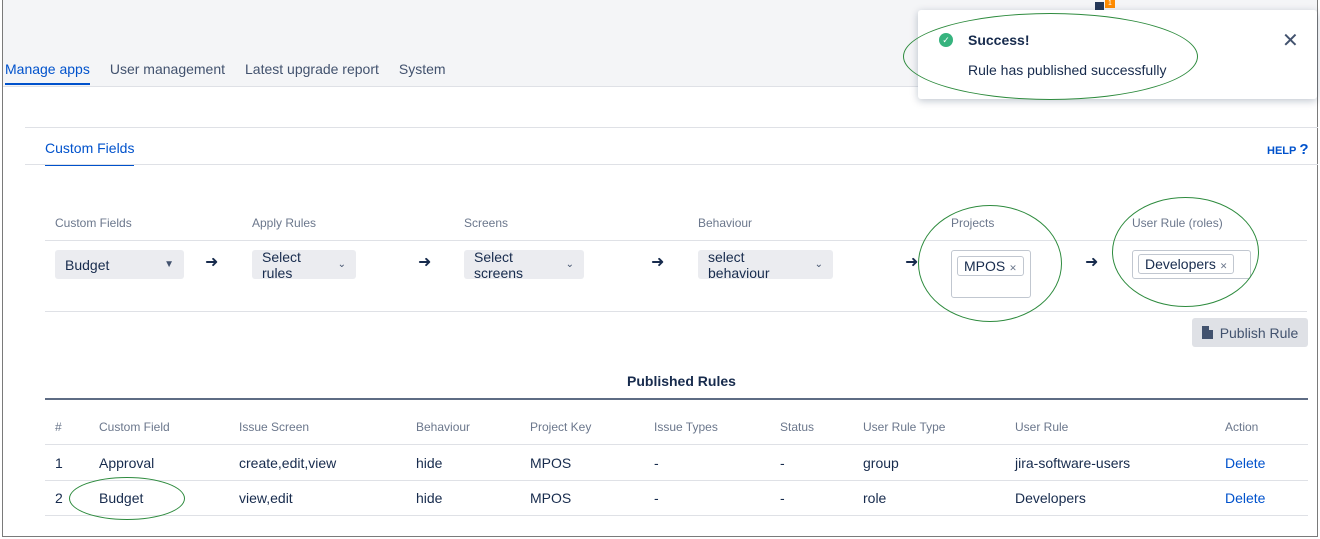  I want to click on user-rule-multiselect: Developers ✕, so click(1191, 264).